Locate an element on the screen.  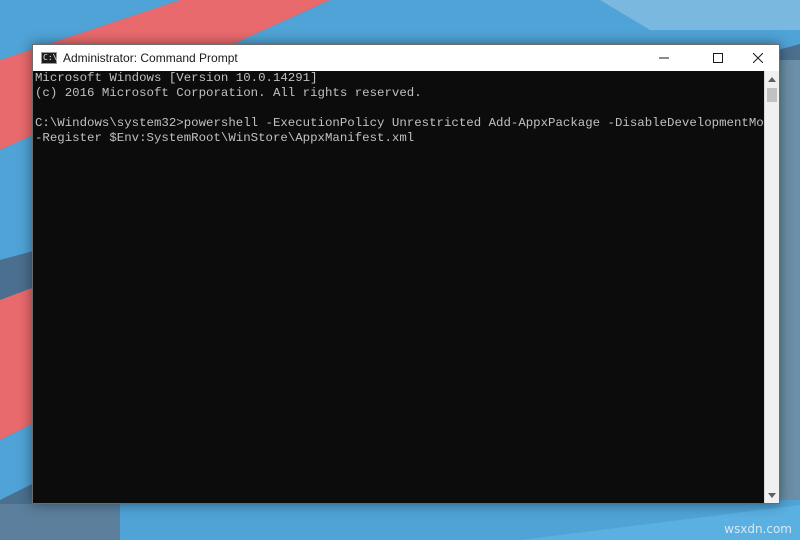
close-button is located at coordinates (758, 58).